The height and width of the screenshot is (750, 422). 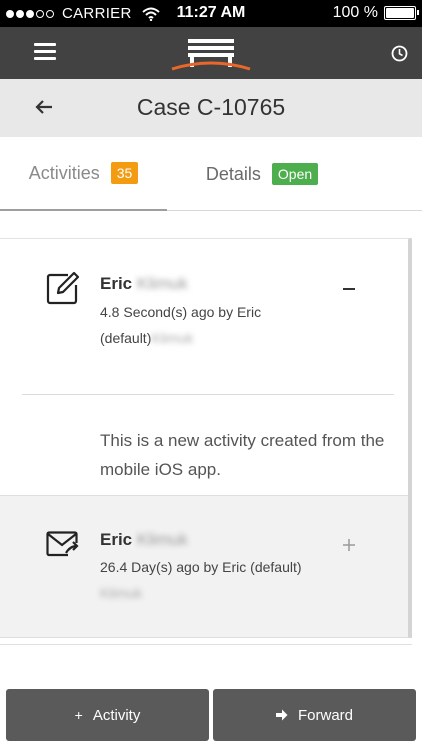 I want to click on case-header: Case C-10765, so click(x=211, y=108).